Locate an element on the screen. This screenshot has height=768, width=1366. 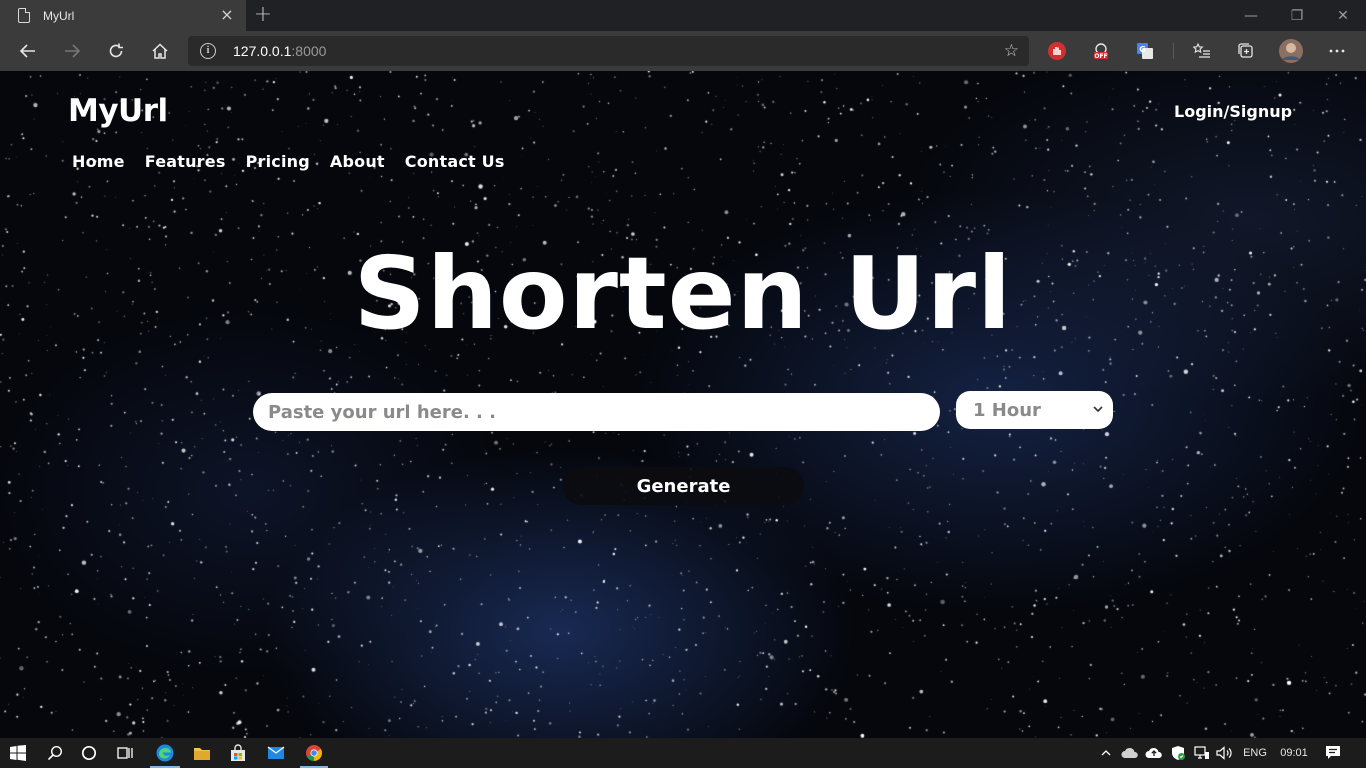
settings-more-button is located at coordinates (1337, 51).